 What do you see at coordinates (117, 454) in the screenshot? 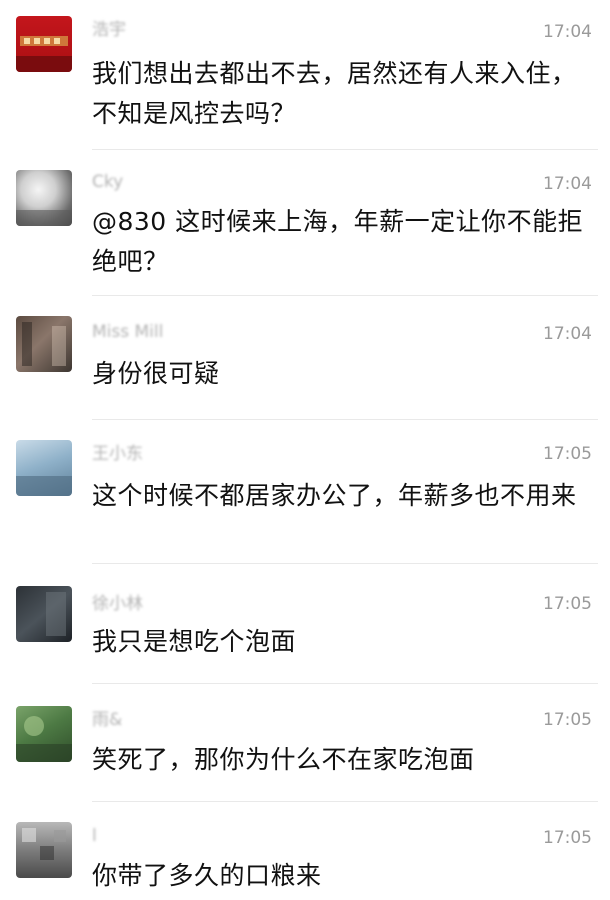
I see `sender-name: 王小东` at bounding box center [117, 454].